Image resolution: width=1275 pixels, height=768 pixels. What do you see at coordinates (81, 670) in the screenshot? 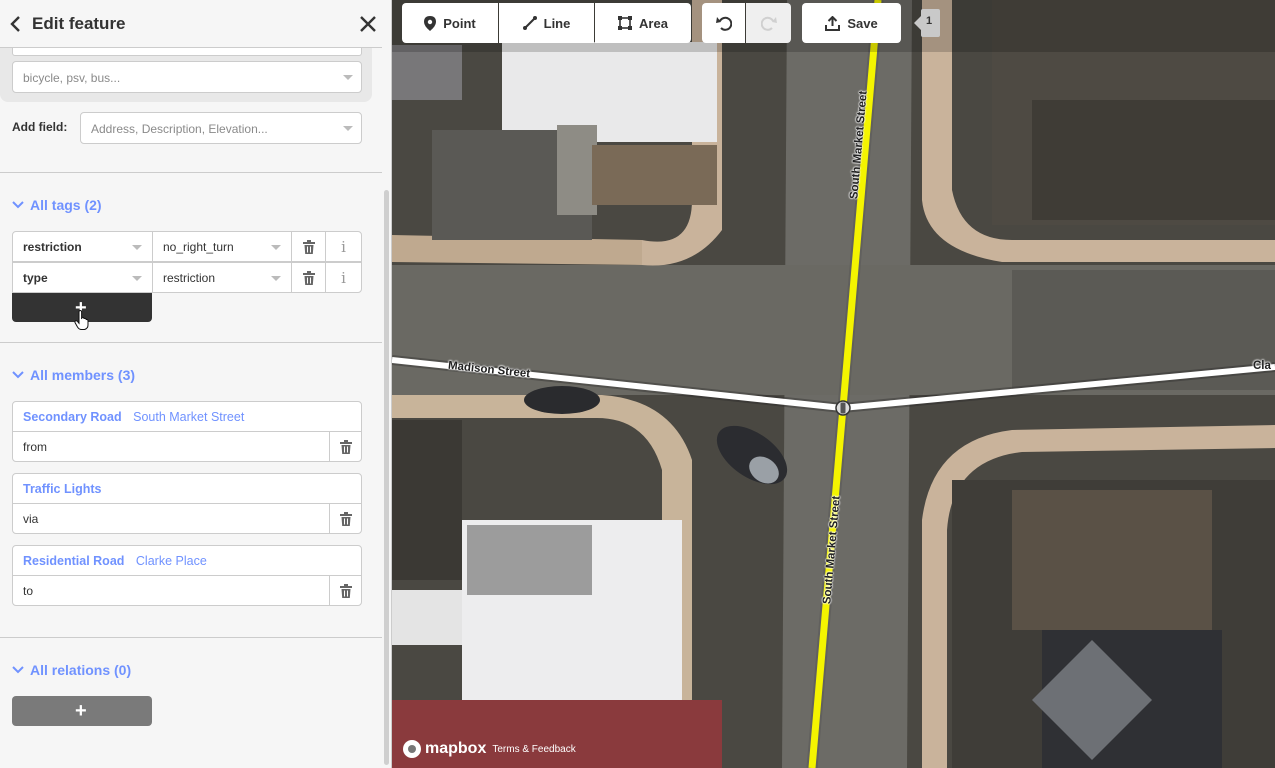
I see `all-relations-title: All relations (0)` at bounding box center [81, 670].